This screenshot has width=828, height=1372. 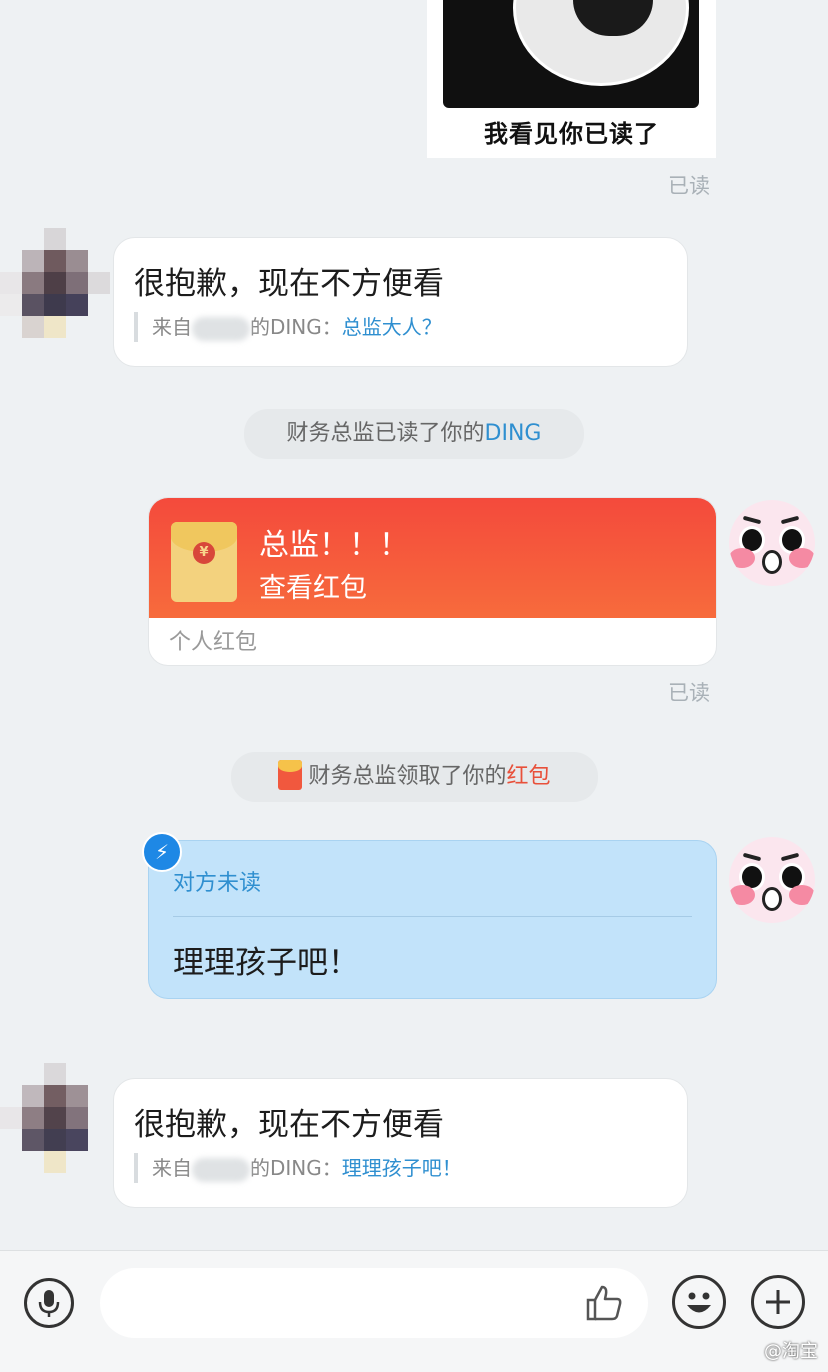 I want to click on emoji-icon, so click(x=699, y=1302).